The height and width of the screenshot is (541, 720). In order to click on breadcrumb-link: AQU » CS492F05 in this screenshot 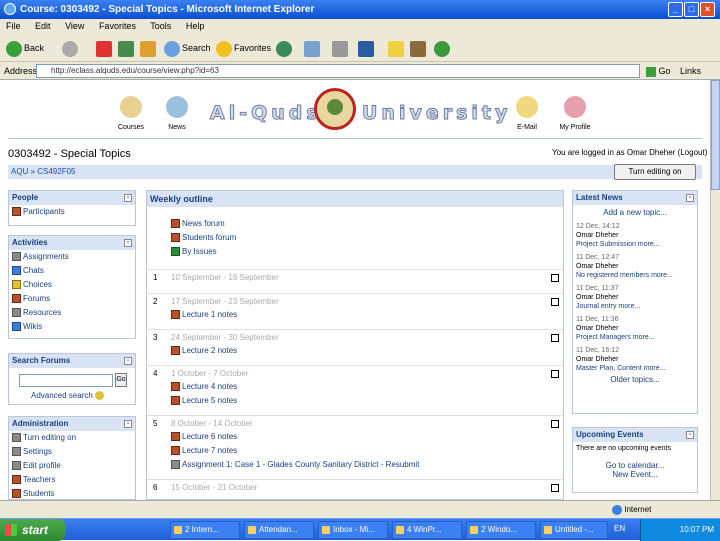, I will do `click(43, 171)`.